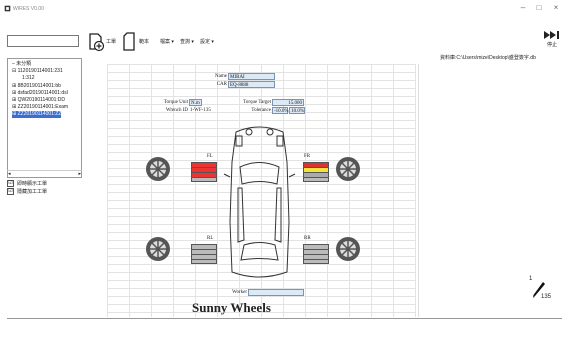  Describe the element at coordinates (307, 156) in the screenshot. I see `fr-label: FR` at that location.